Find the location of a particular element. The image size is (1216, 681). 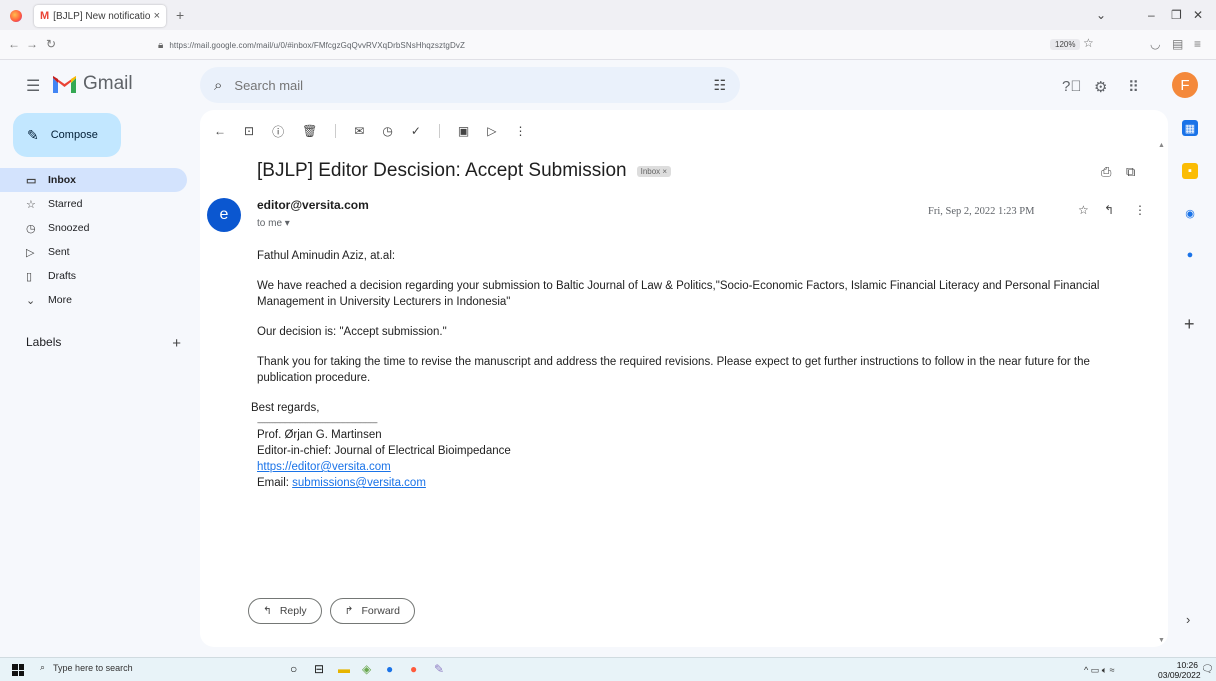

paint-app-icon: ✎ is located at coordinates (439, 669).